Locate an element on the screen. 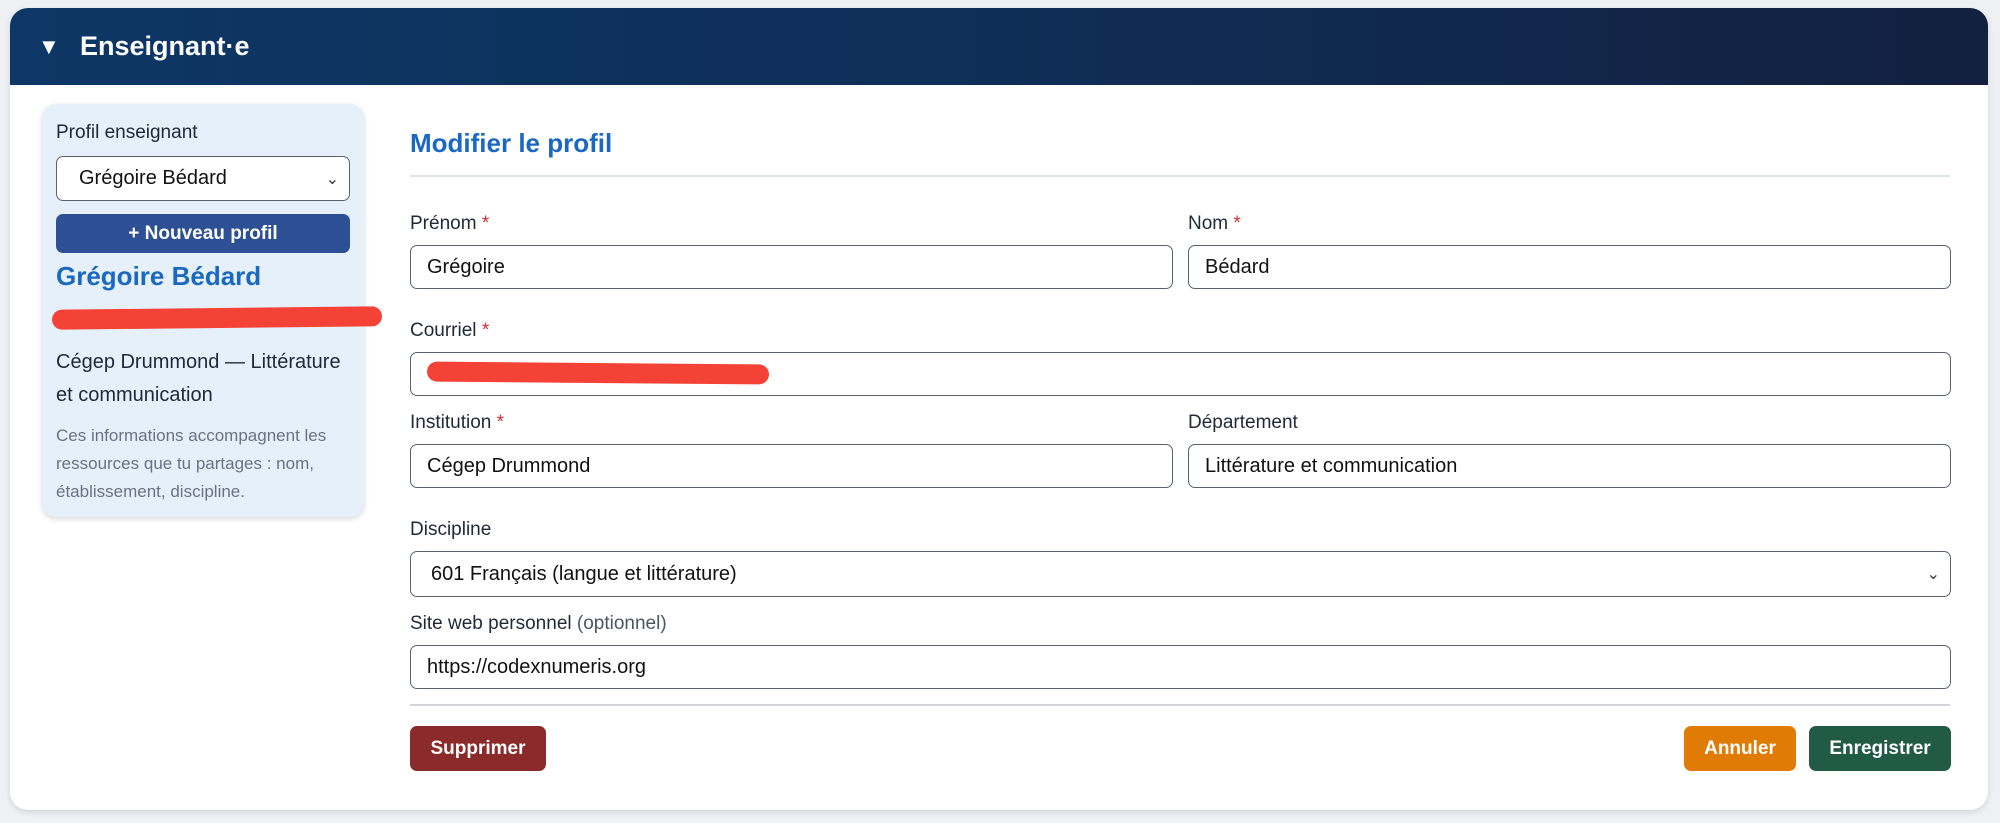  discipline-value: 601 Français (langue et littérature) is located at coordinates (584, 573).